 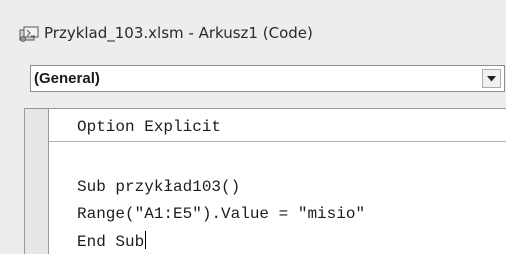 I want to click on code-line-5-text: End Sub, so click(x=111, y=242).